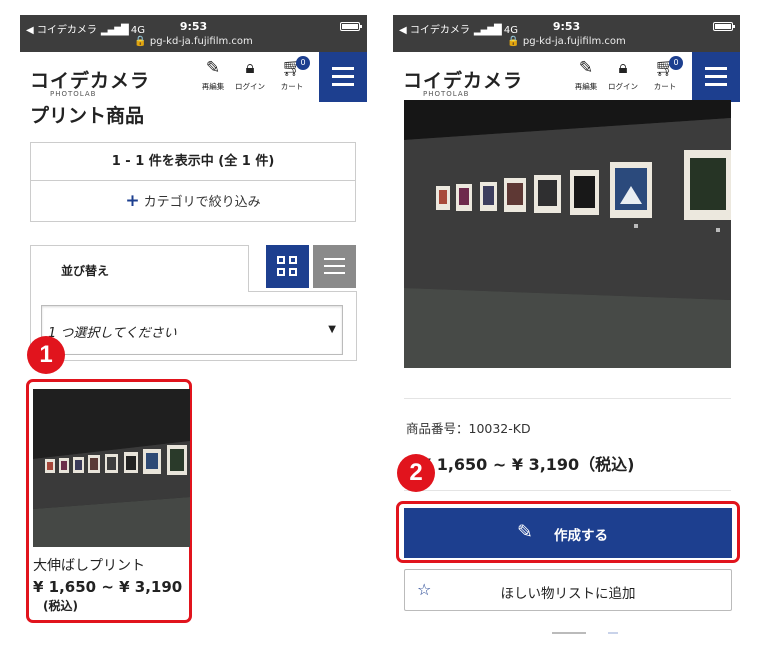  What do you see at coordinates (46, 355) in the screenshot?
I see `step-badge-1: 1` at bounding box center [46, 355].